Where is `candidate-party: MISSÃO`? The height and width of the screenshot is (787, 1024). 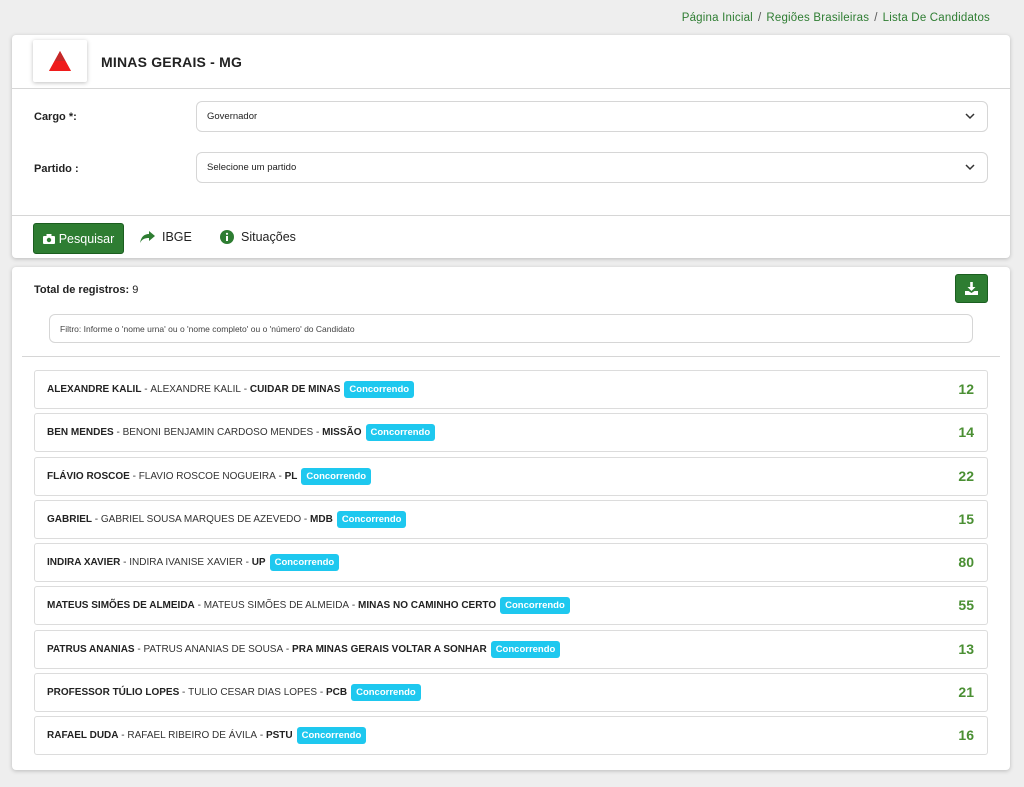 candidate-party: MISSÃO is located at coordinates (342, 433).